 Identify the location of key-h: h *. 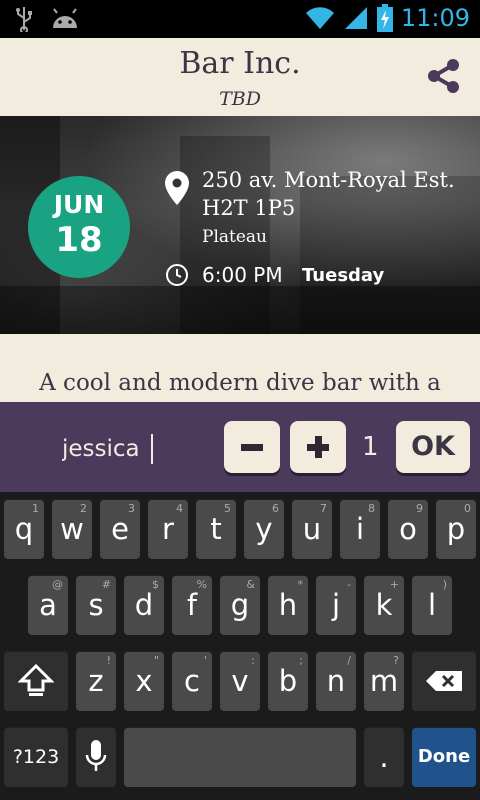
(288, 605).